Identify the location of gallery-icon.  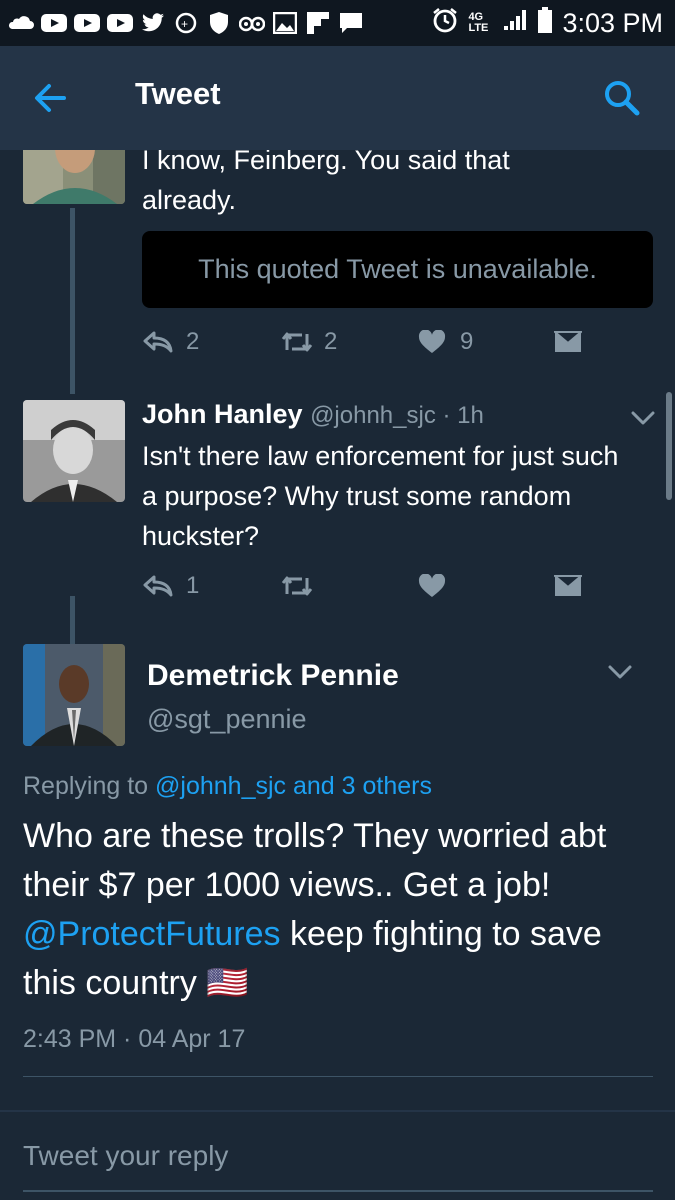
(285, 23).